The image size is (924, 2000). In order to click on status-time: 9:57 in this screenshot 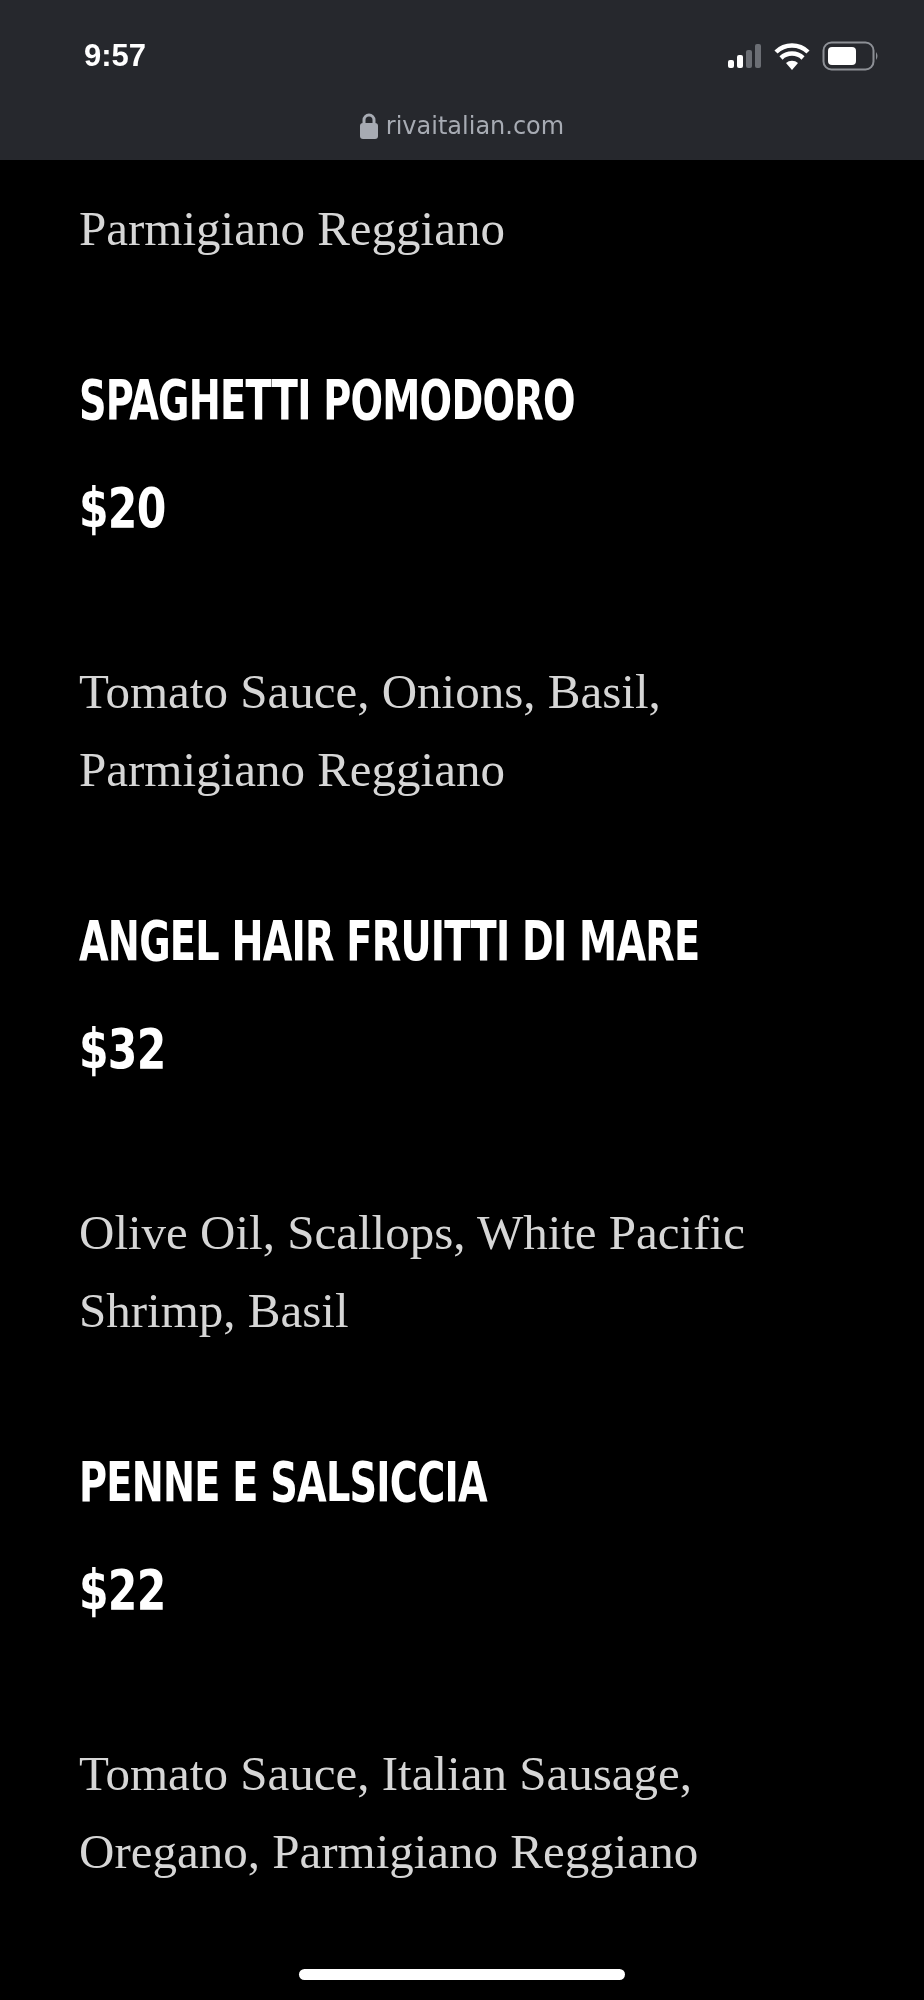, I will do `click(115, 56)`.